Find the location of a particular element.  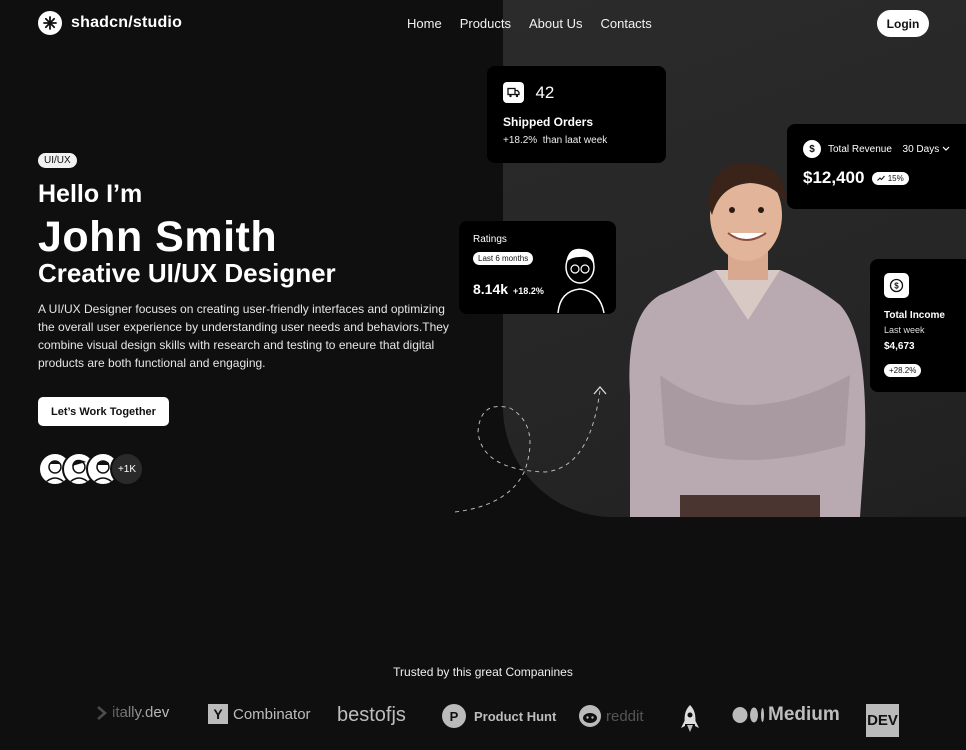

character-illustration is located at coordinates (581, 280).